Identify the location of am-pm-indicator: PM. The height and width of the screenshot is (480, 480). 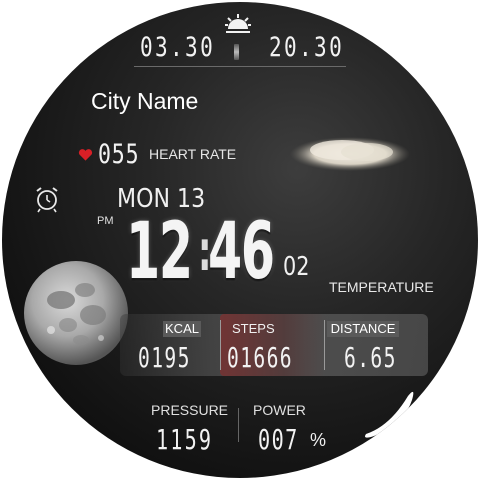
(105, 221).